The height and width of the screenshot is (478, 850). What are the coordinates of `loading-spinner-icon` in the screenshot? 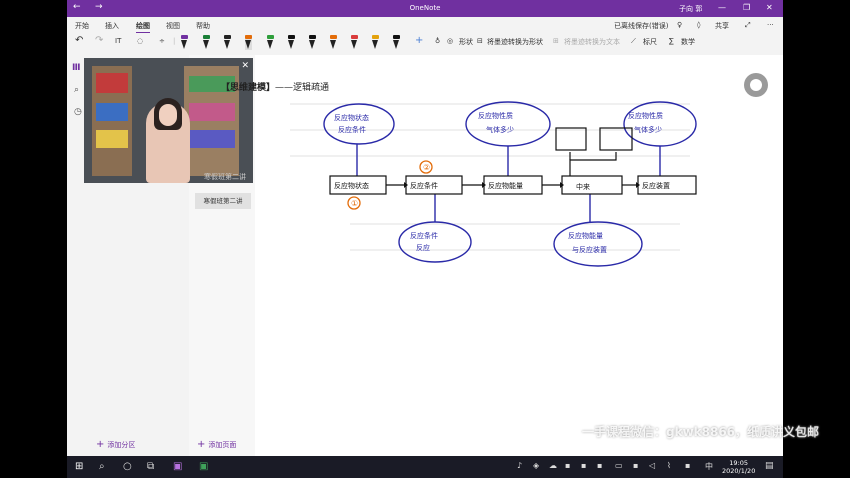 It's located at (756, 85).